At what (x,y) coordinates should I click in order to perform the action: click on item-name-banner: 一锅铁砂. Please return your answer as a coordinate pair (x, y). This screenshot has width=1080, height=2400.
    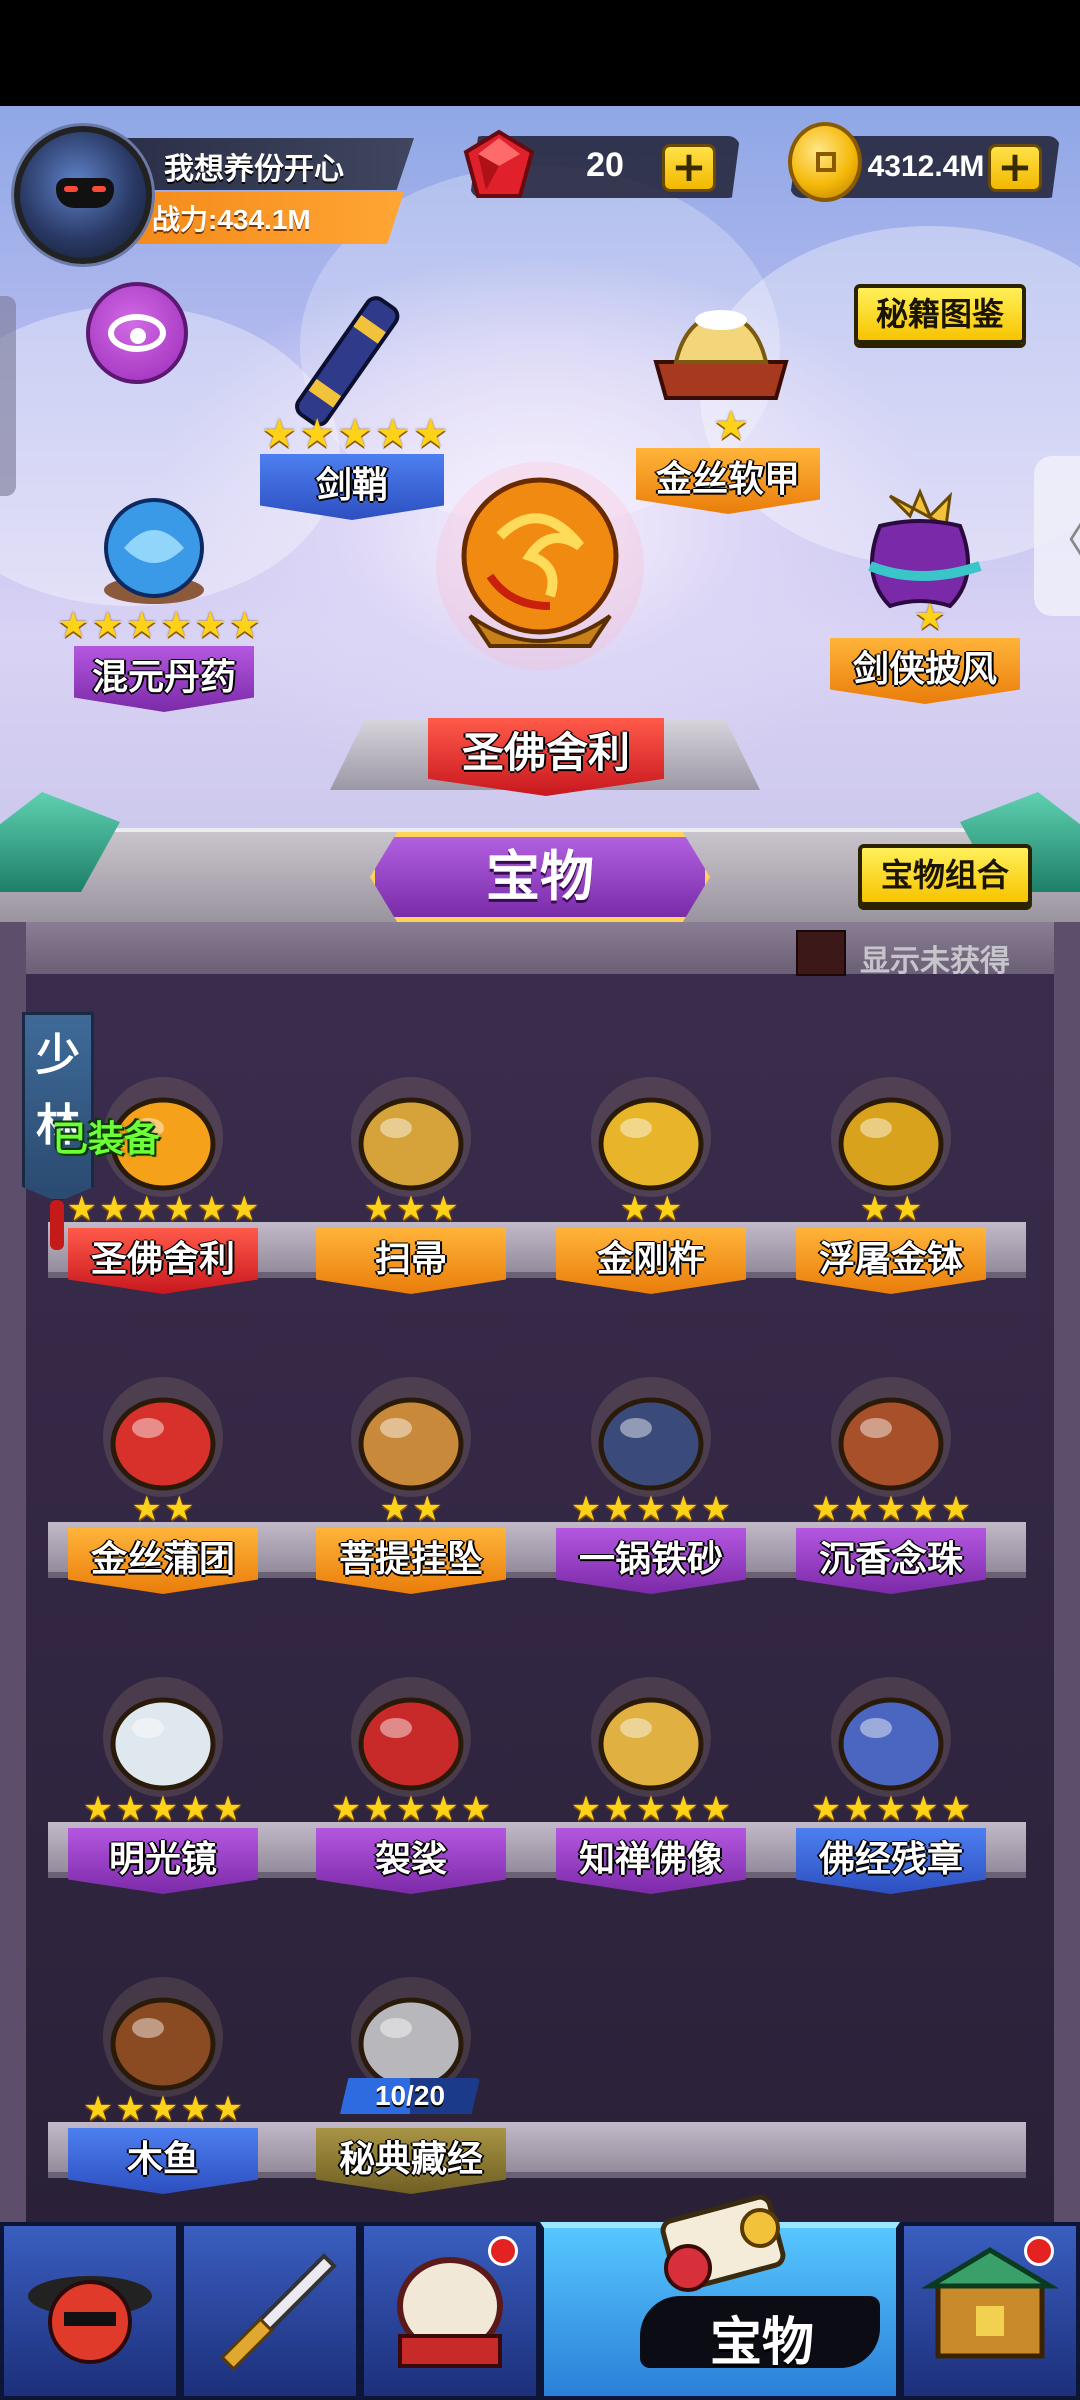
    Looking at the image, I should click on (651, 1561).